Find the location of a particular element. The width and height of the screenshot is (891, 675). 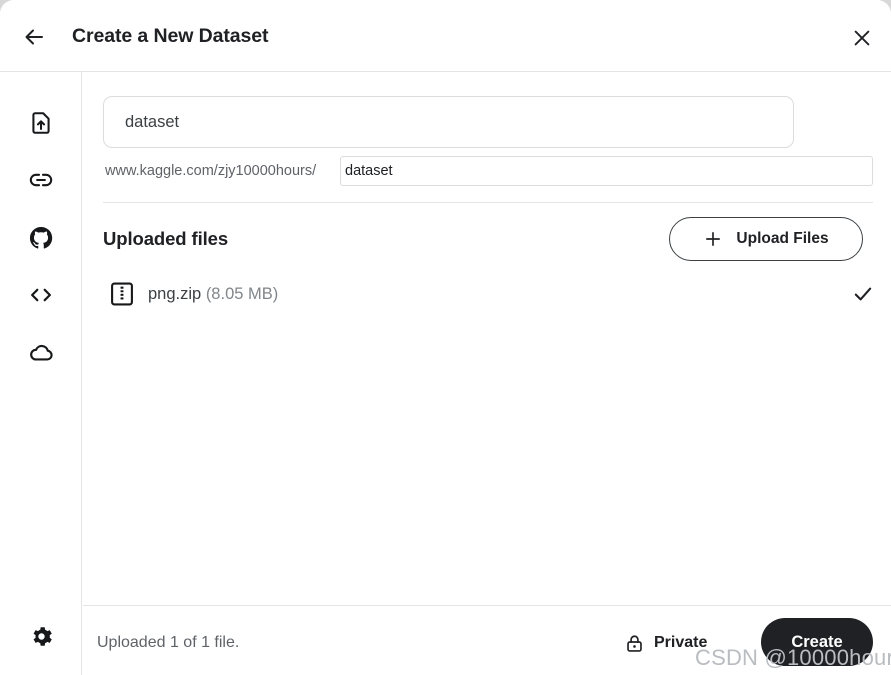

page-title: Create a New Dataset is located at coordinates (170, 36).